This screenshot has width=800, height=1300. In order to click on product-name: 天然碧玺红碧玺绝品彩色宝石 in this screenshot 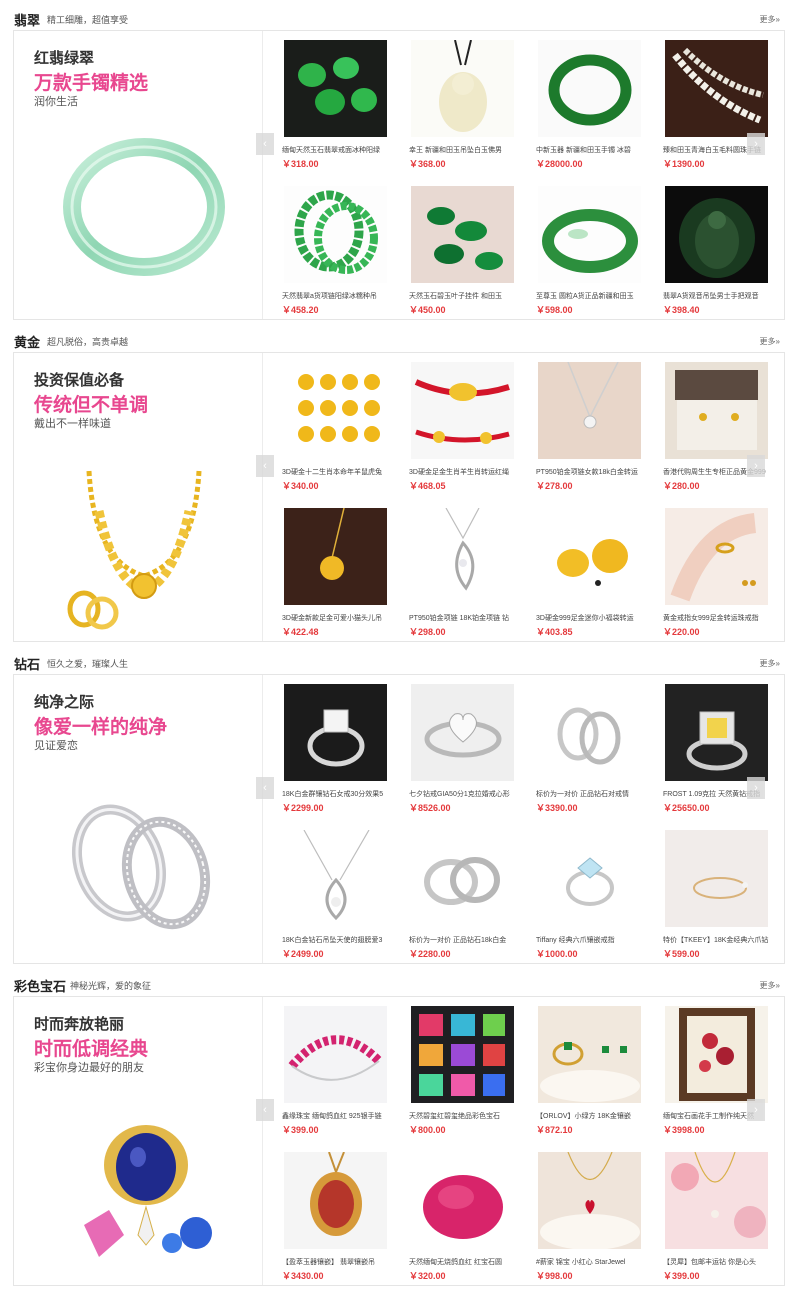, I will do `click(463, 1116)`.